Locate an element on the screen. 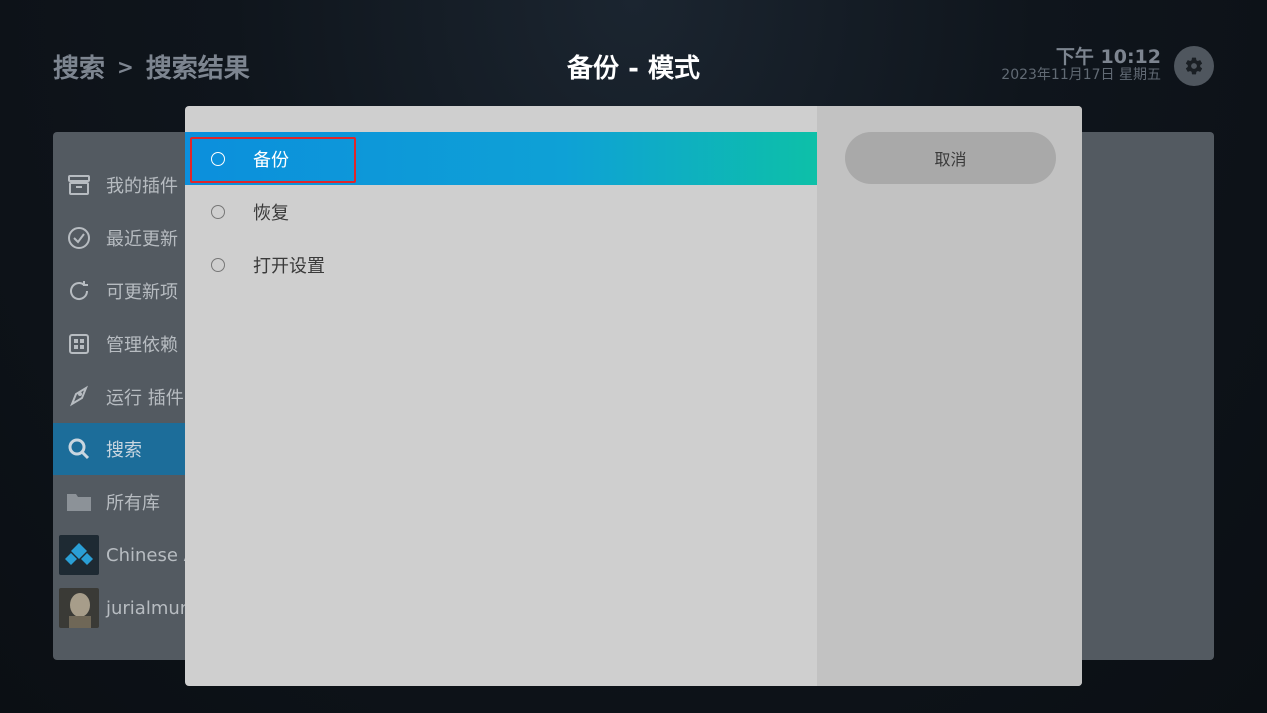  addon-thumbnail is located at coordinates (79, 555).